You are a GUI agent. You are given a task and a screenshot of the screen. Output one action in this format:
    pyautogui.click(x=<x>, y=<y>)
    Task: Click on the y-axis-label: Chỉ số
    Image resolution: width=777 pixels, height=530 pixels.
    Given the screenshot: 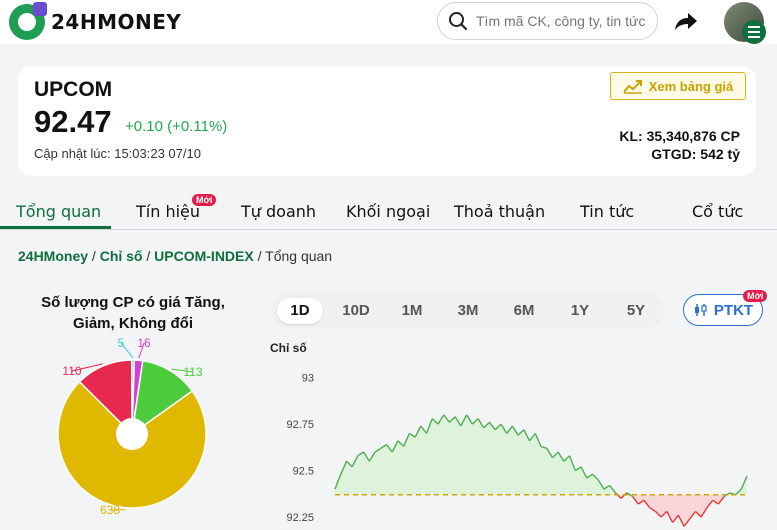 What is the action you would take?
    pyautogui.click(x=288, y=348)
    